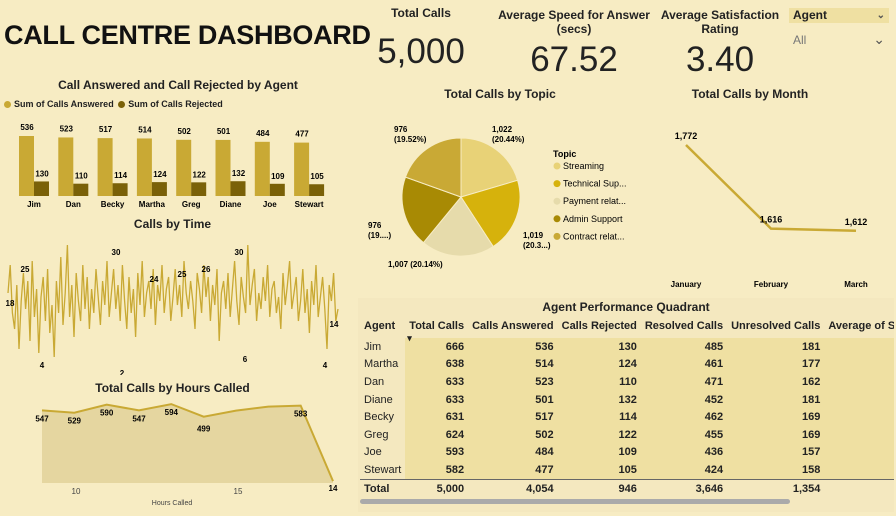  What do you see at coordinates (684, 382) in the screenshot?
I see `table-cell: 471` at bounding box center [684, 382].